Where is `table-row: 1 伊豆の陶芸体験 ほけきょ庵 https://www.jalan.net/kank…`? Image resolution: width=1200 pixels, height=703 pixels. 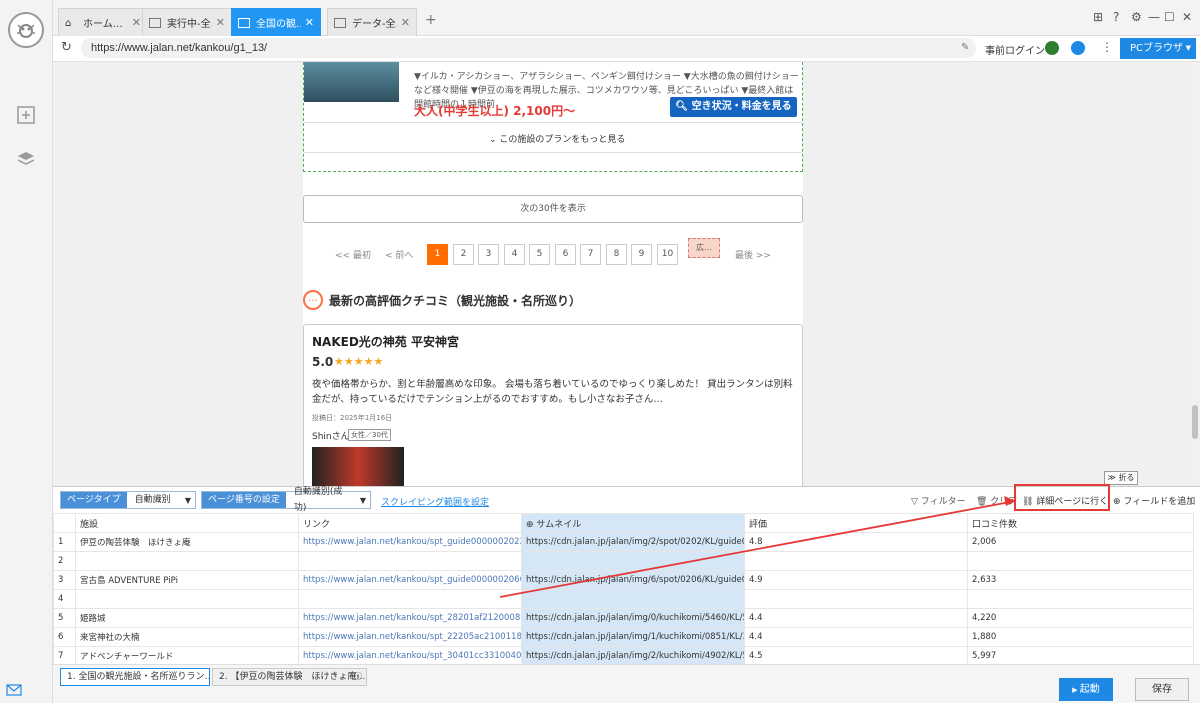 table-row: 1 伊豆の陶芸体験 ほけきょ庵 https://www.jalan.net/kank… is located at coordinates (623, 542).